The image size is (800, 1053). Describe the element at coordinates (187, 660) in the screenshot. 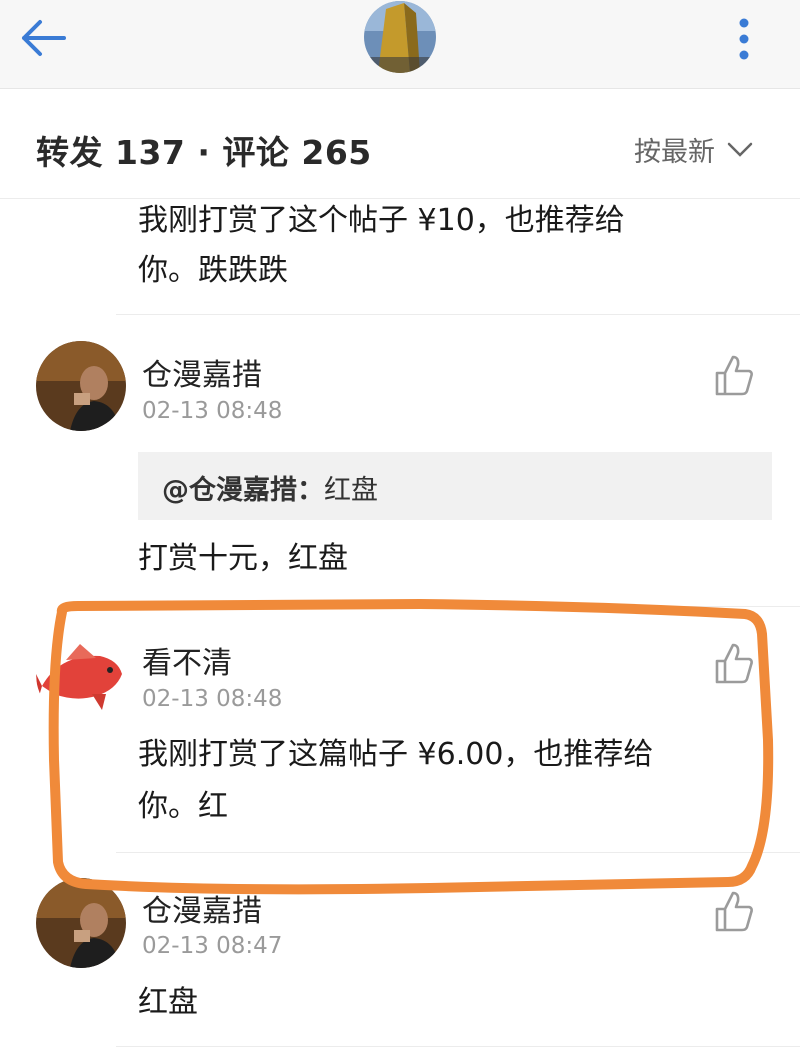

I see `commenter-name: 看不清` at that location.